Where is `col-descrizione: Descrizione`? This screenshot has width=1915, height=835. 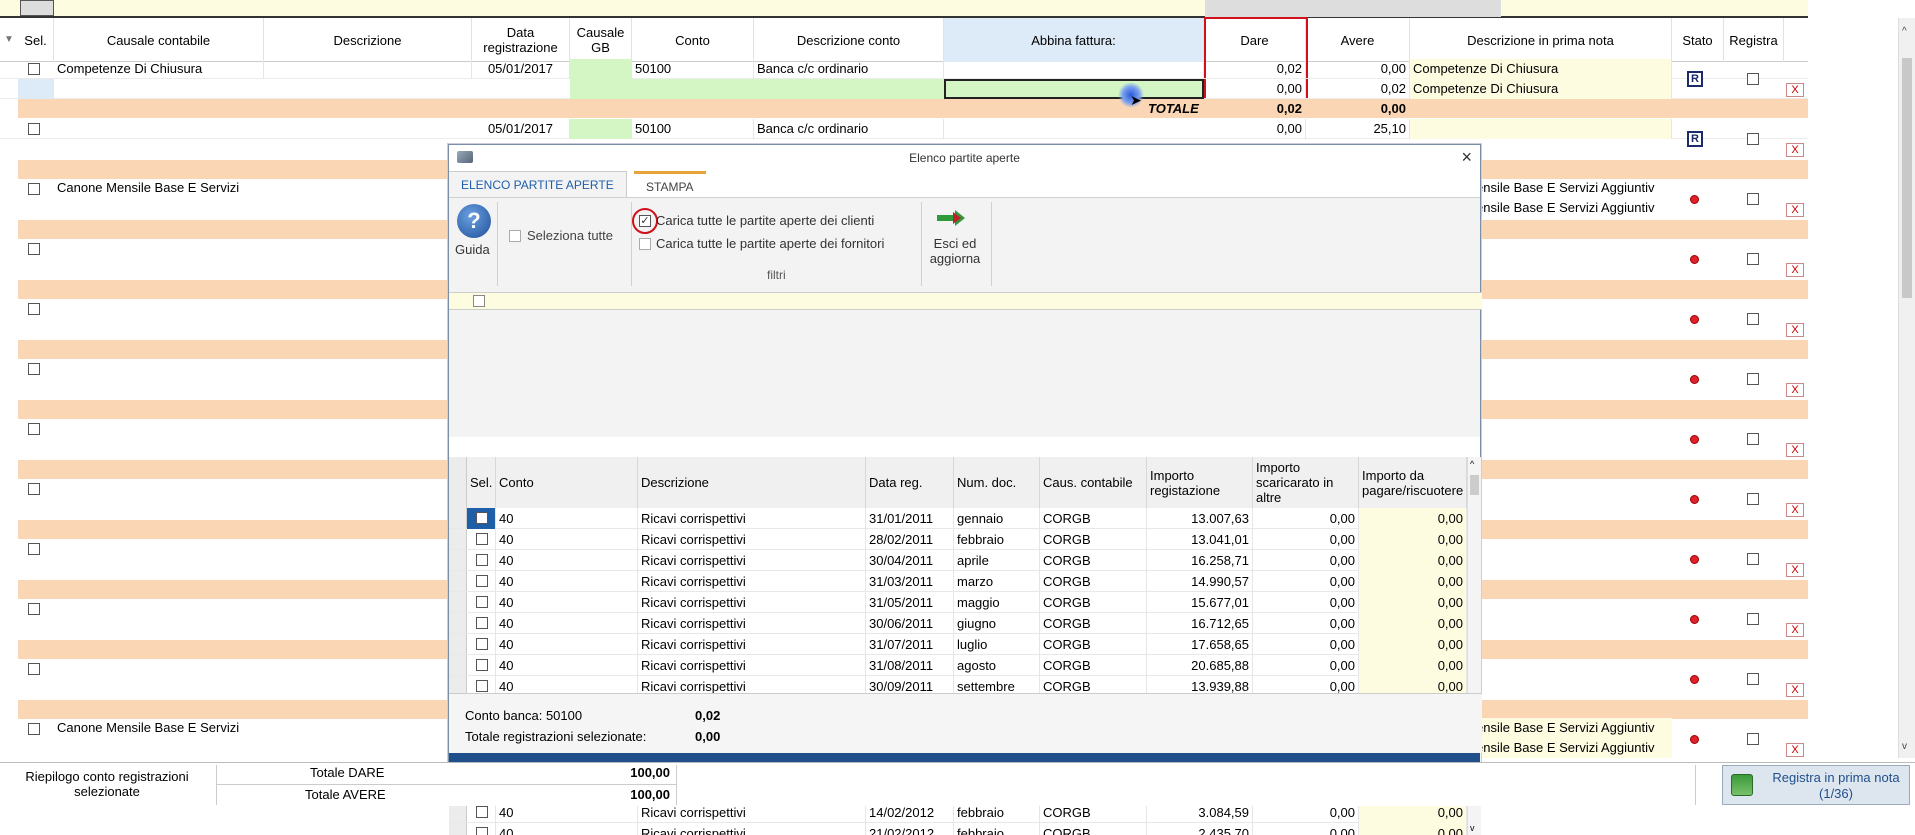
col-descrizione: Descrizione is located at coordinates (752, 482).